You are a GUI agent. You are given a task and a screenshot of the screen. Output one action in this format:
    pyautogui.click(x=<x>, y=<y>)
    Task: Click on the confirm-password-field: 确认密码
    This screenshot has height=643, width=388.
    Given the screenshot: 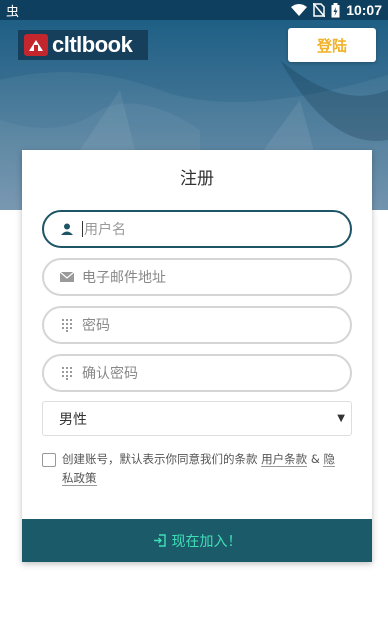 What is the action you would take?
    pyautogui.click(x=197, y=373)
    